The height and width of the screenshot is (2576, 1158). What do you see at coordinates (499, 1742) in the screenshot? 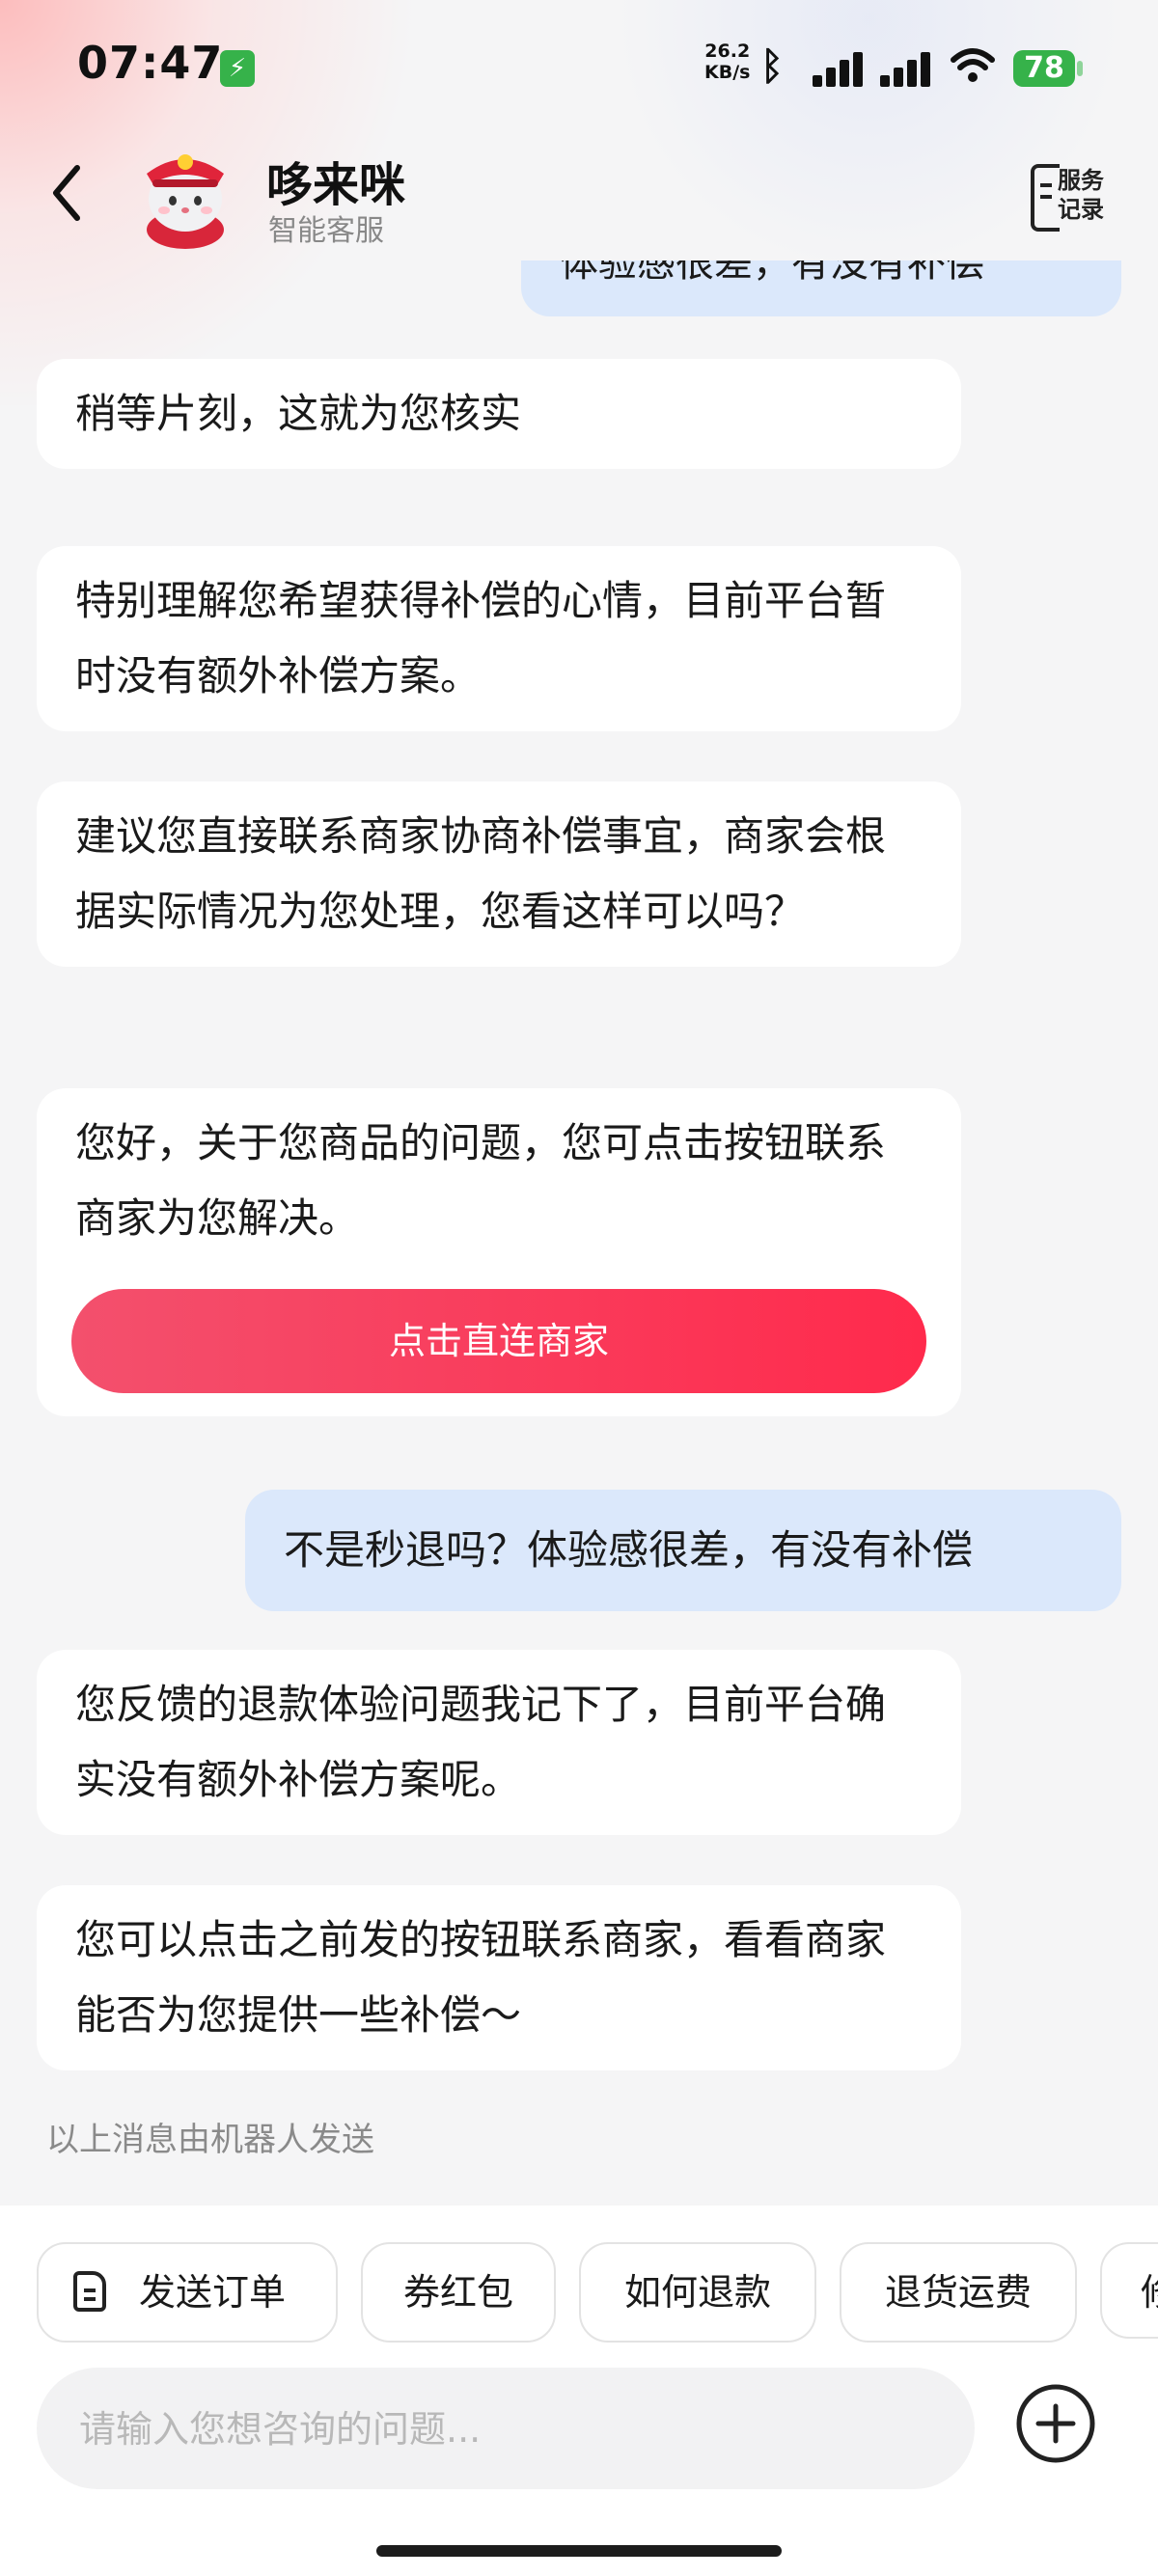
I see `bot-message: 您反馈的退款体验问题我记下了，目前平台确实没有额外补偿方案呢。` at bounding box center [499, 1742].